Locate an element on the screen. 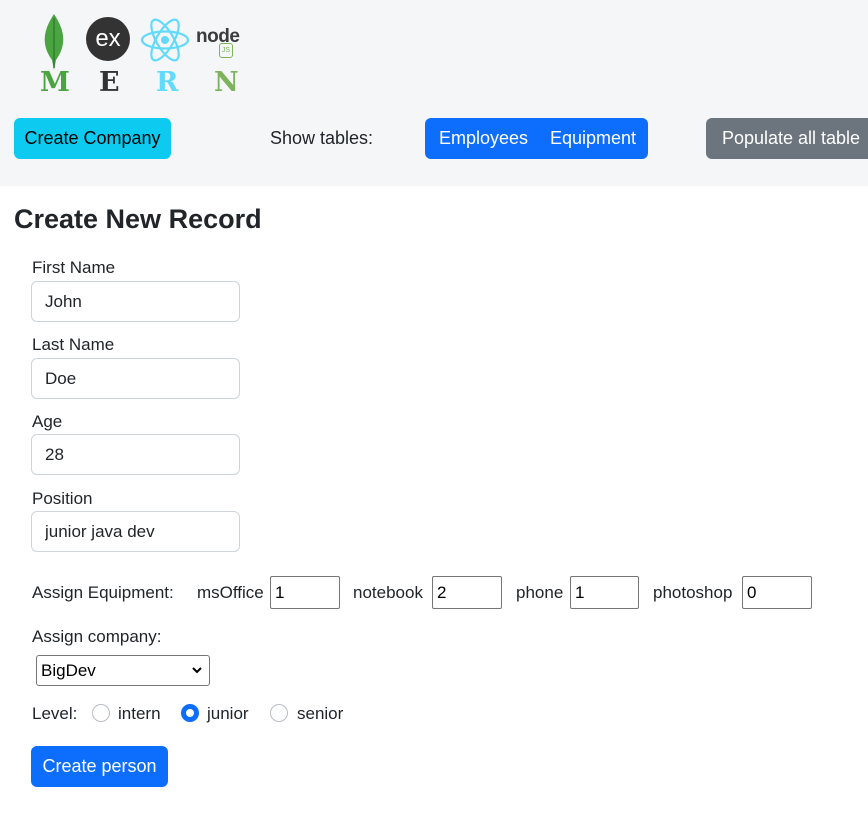  company-select: BigDev is located at coordinates (123, 670).